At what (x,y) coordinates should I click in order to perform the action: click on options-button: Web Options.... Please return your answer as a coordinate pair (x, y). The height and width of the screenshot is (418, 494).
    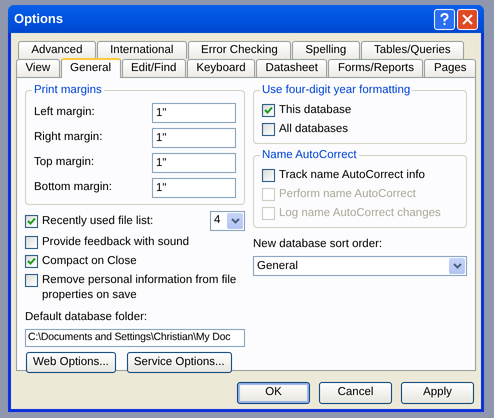
    Looking at the image, I should click on (71, 362).